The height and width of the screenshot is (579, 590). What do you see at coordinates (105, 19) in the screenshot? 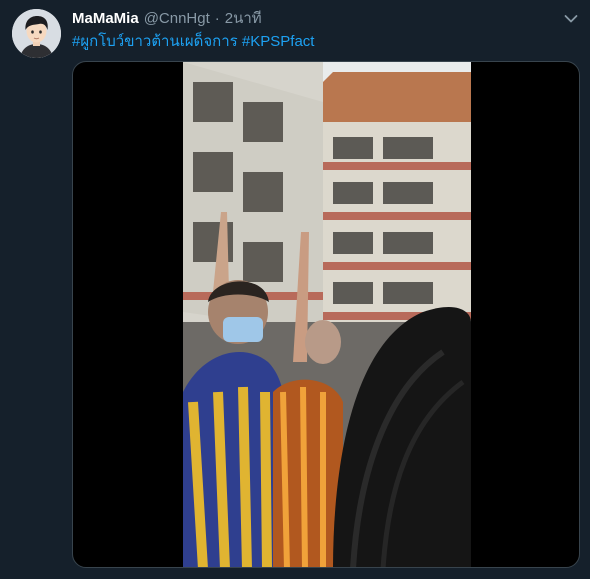
I see `display-name: MaMaMia` at bounding box center [105, 19].